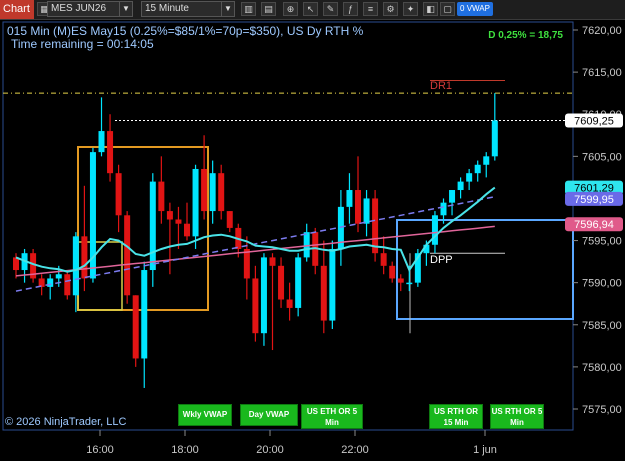 Image resolution: width=625 pixels, height=461 pixels. I want to click on price-tick-label: 7605,00, so click(602, 157).